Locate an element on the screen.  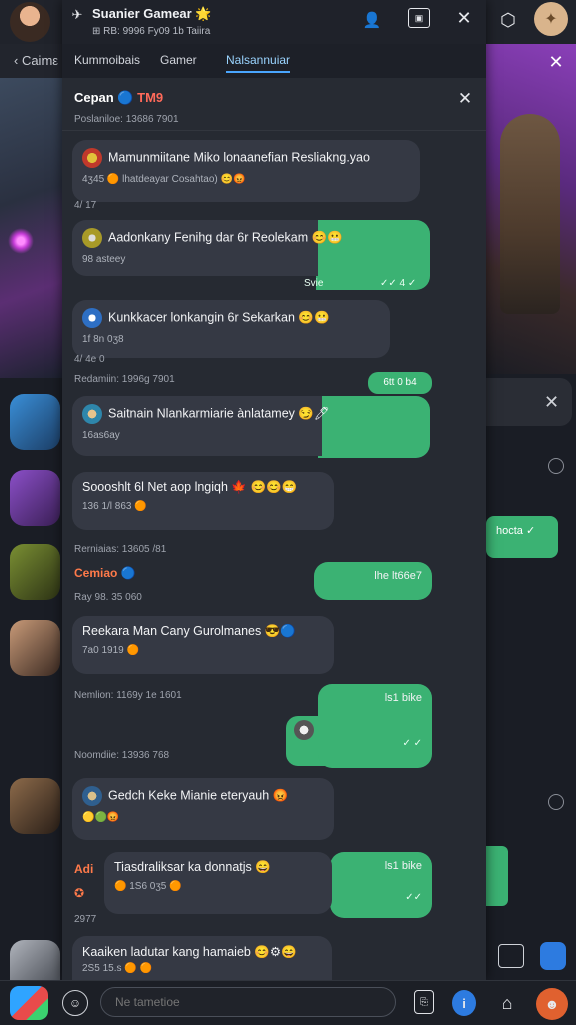
background-card is located at coordinates (529, 402).